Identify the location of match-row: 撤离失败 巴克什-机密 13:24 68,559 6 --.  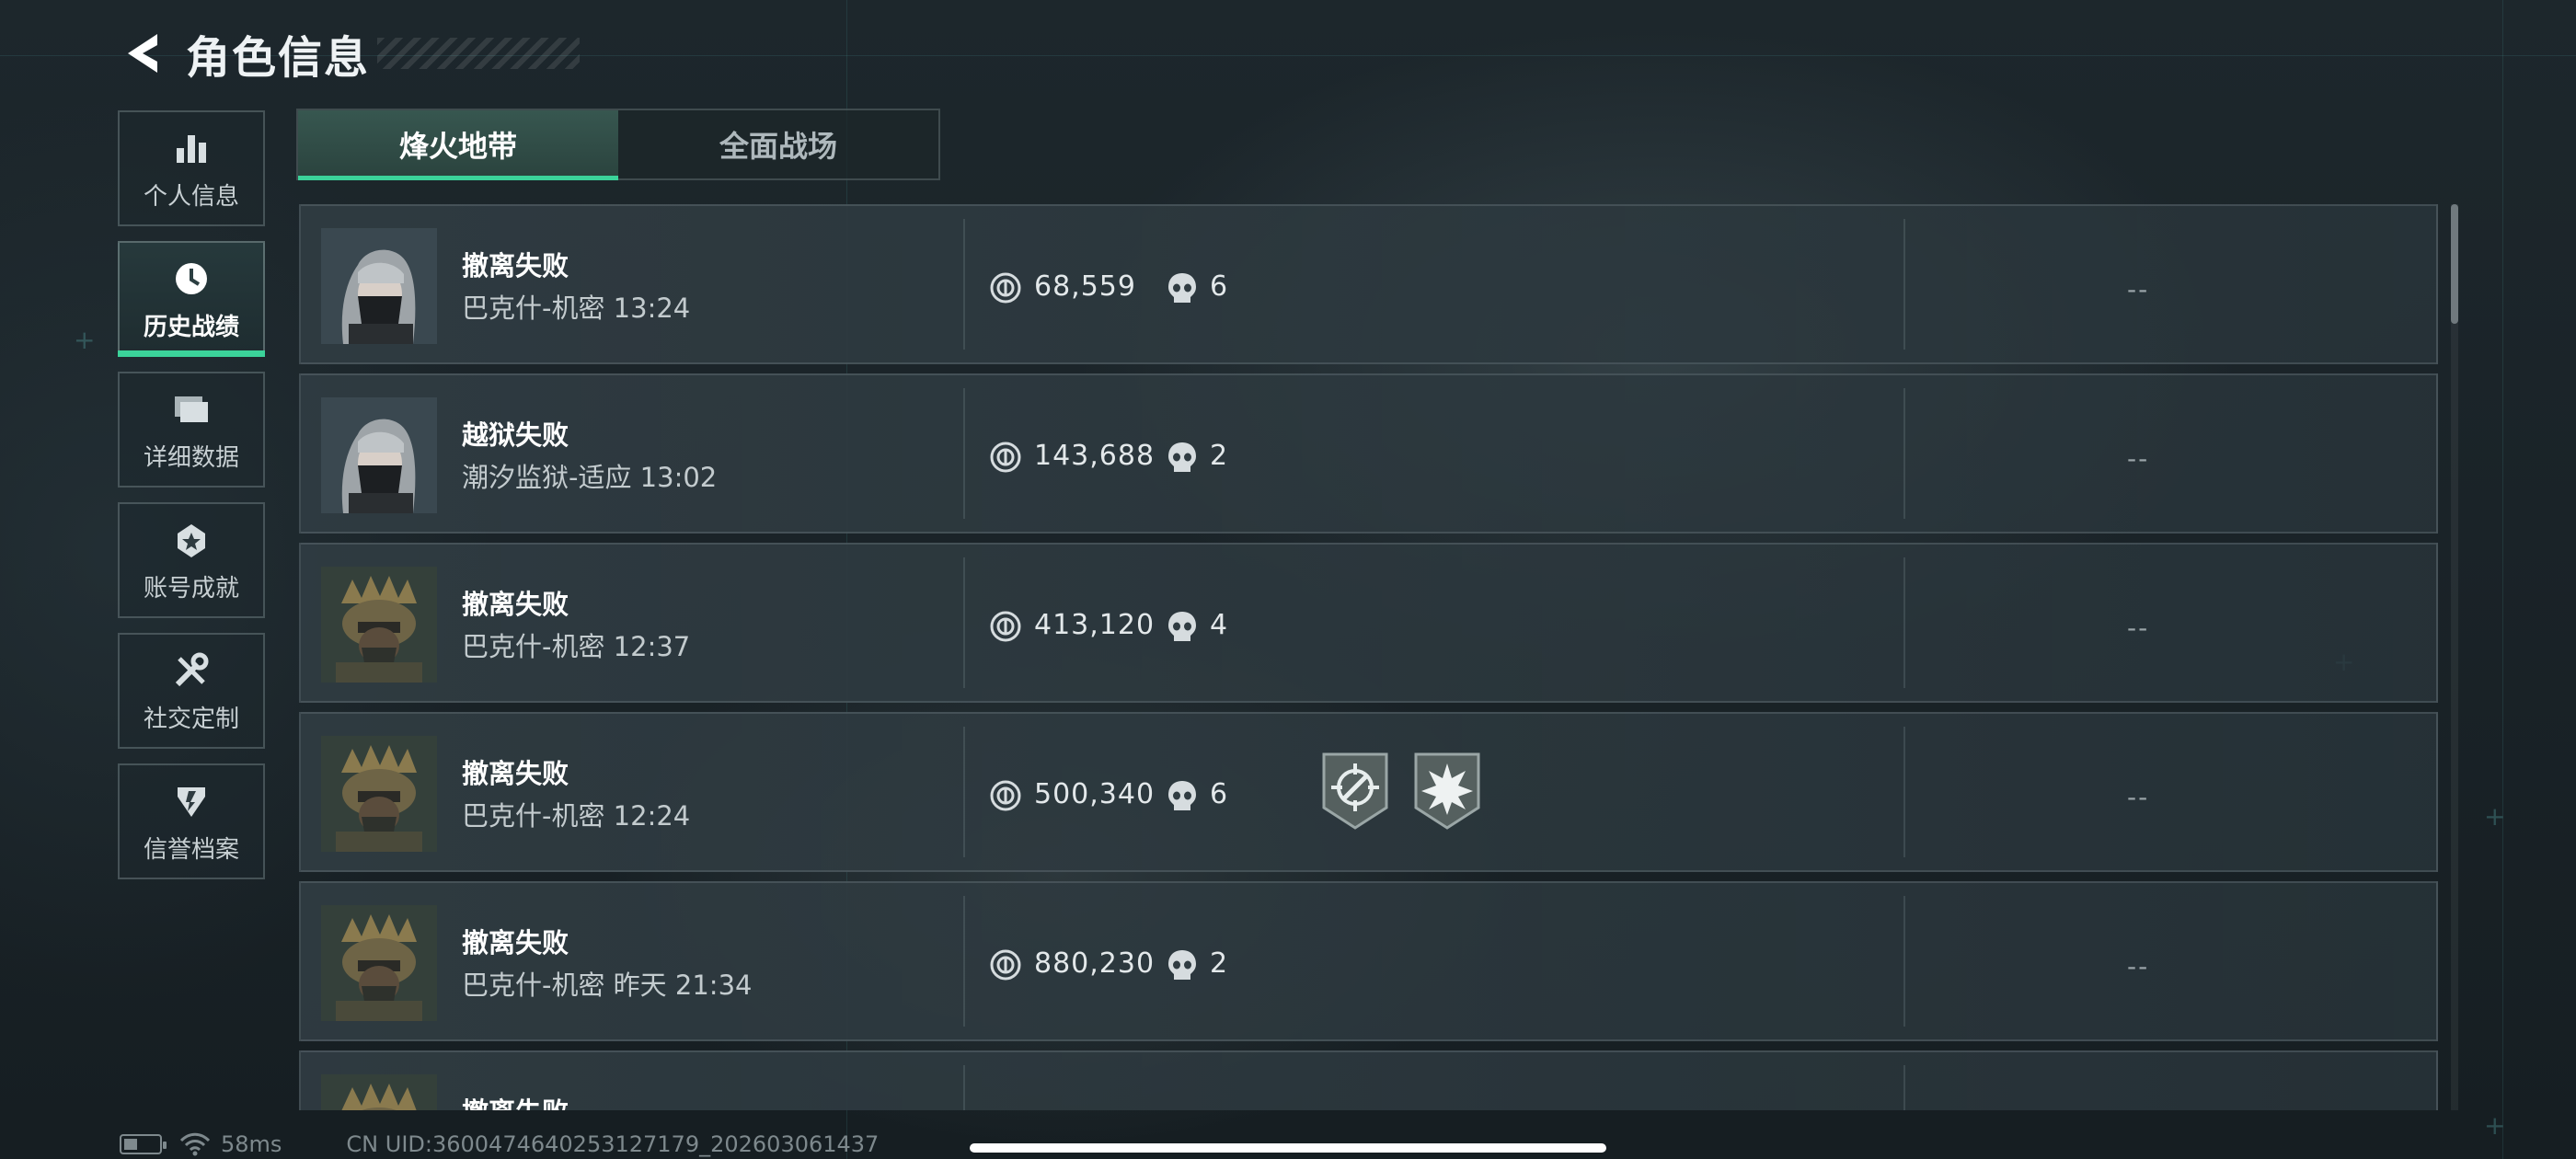
(1368, 284).